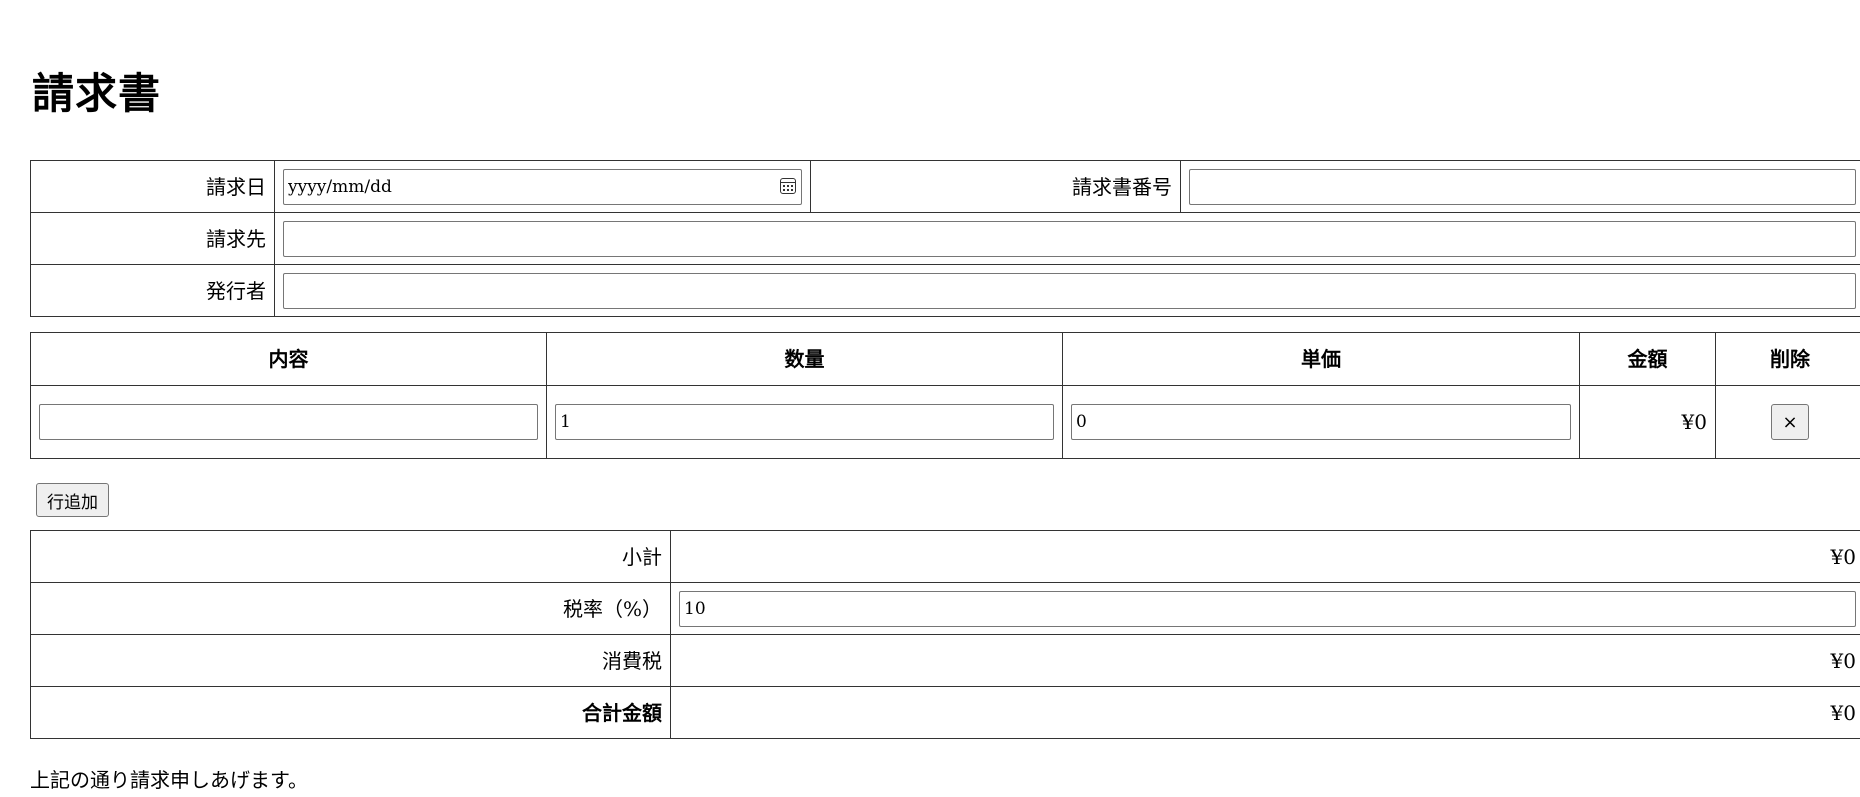 The image size is (1860, 797). What do you see at coordinates (97, 93) in the screenshot?
I see `page-title: 請求書` at bounding box center [97, 93].